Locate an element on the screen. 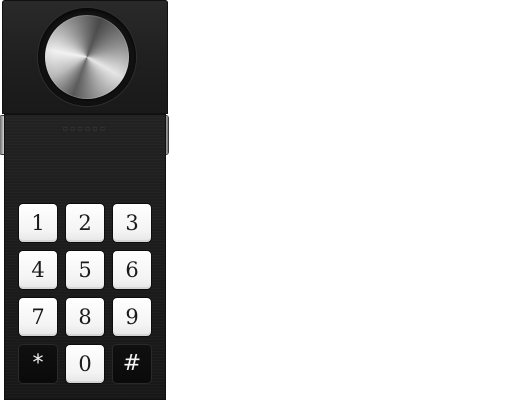 This screenshot has width=530, height=400. key-label: 6 is located at coordinates (132, 269).